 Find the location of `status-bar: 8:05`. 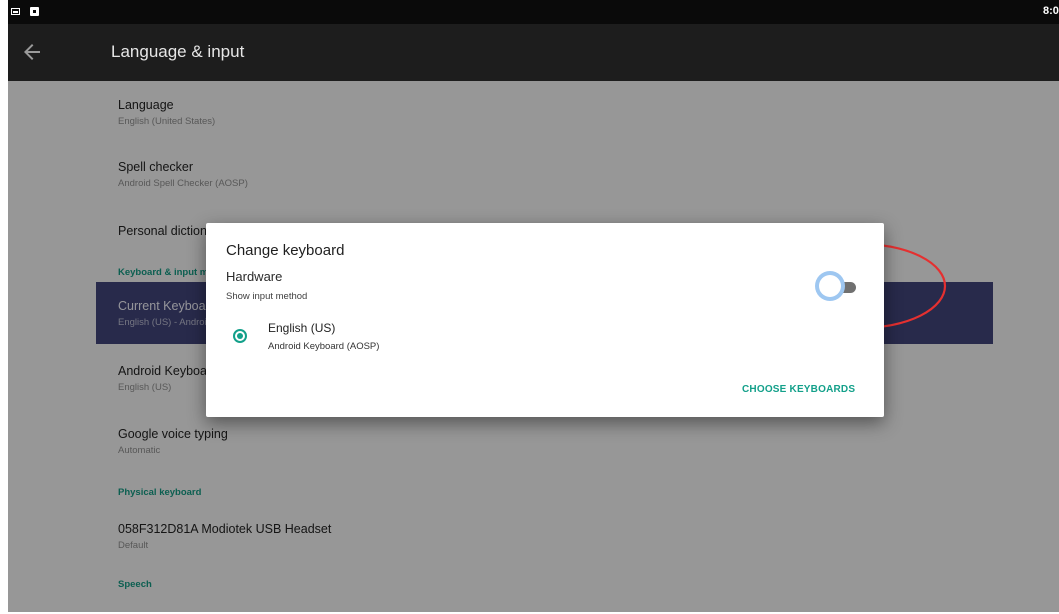

status-bar: 8:05 is located at coordinates (533, 12).